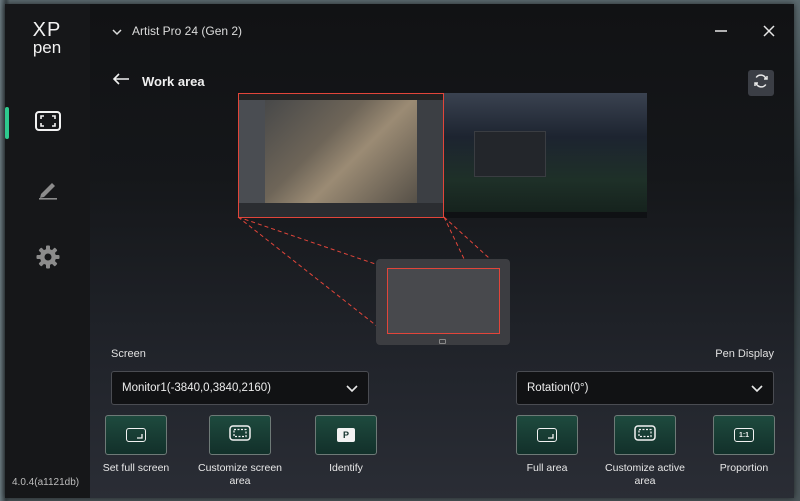 This screenshot has width=800, height=501. I want to click on work-area-icon, so click(47, 123).